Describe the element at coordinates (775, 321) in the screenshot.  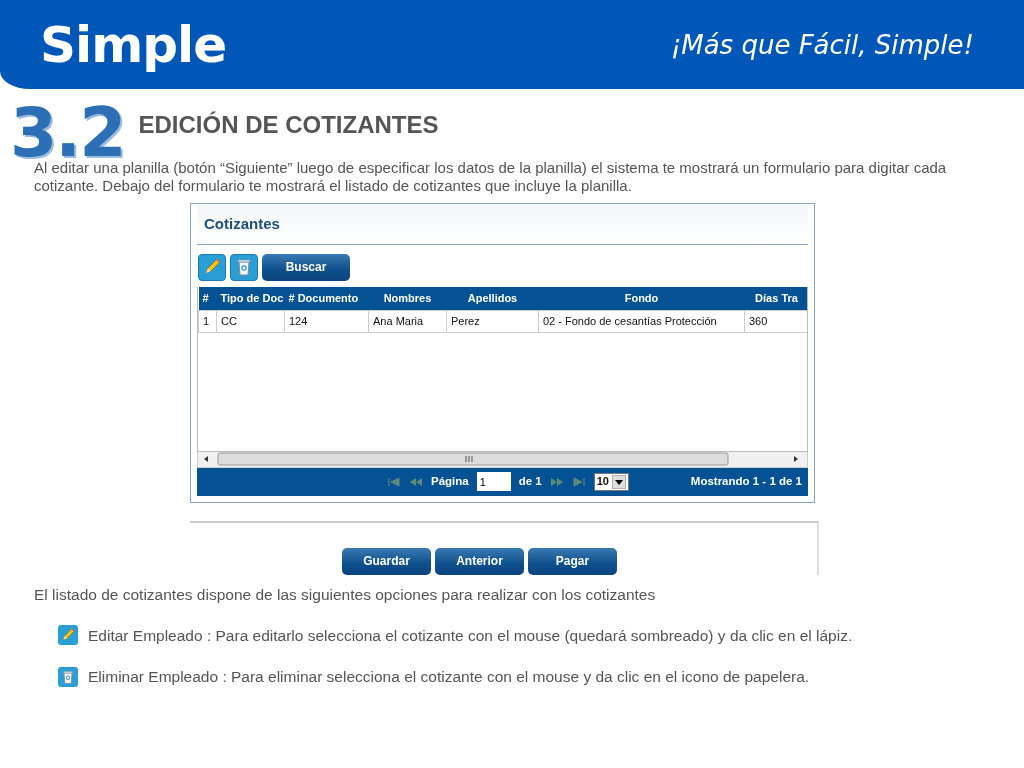
I see `table-cell: 360` at that location.